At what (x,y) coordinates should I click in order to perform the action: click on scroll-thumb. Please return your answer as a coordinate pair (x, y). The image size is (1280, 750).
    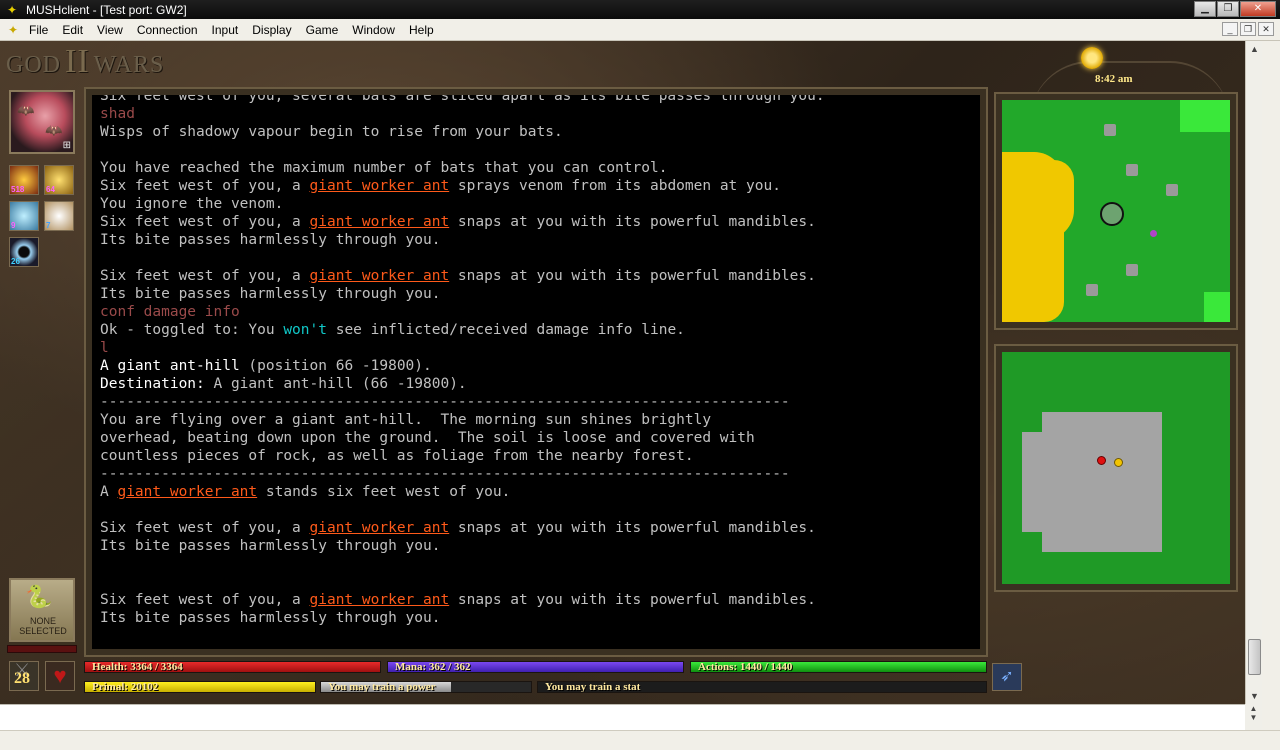
    Looking at the image, I should click on (1254, 657).